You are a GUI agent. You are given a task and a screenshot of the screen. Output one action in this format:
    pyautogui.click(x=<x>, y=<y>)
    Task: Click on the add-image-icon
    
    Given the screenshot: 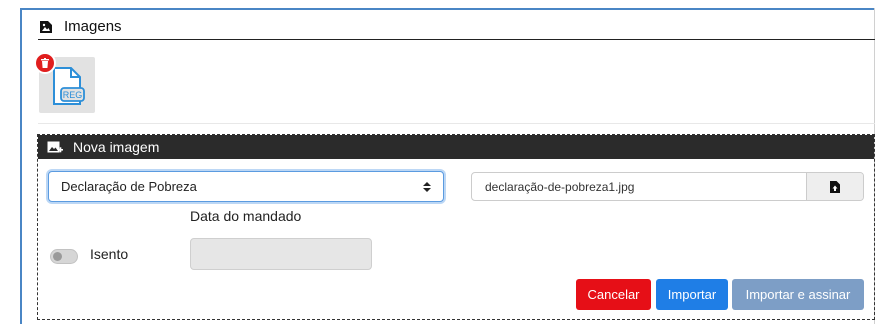 What is the action you would take?
    pyautogui.click(x=55, y=147)
    